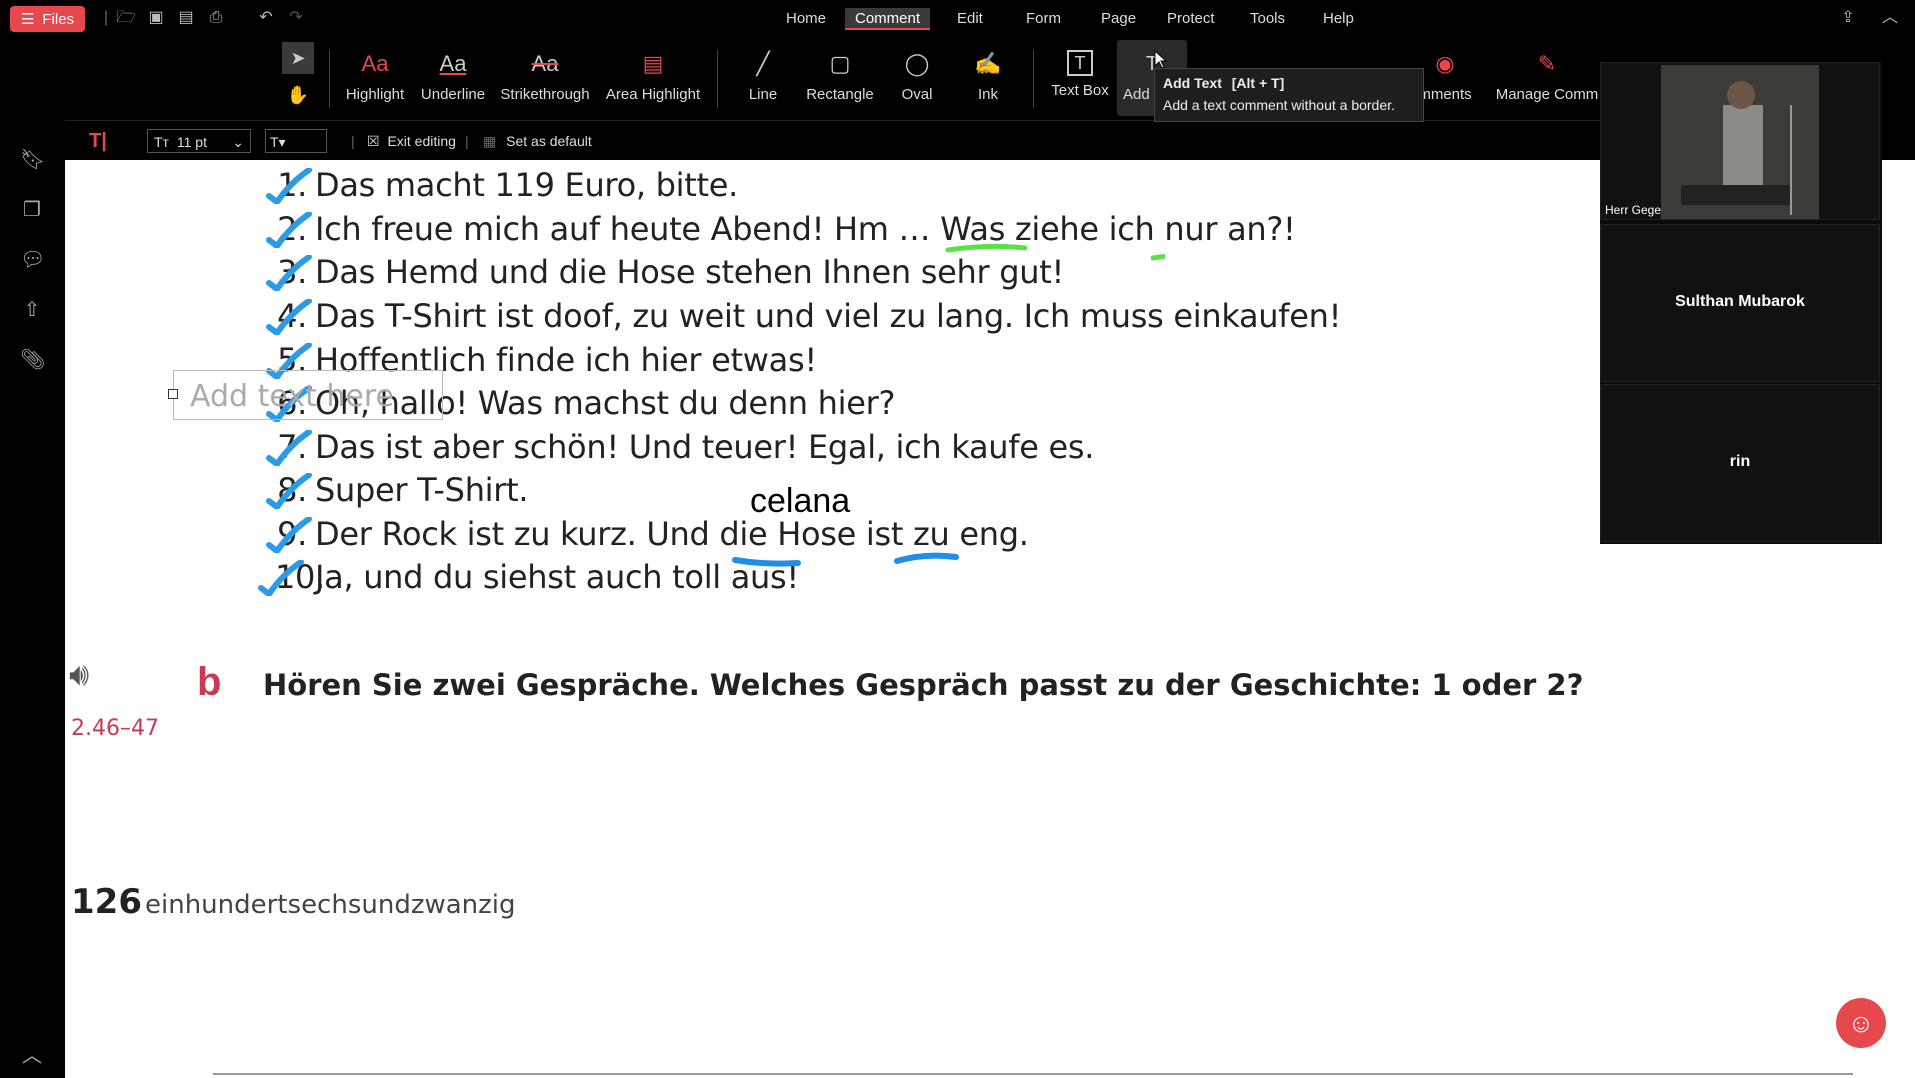 The height and width of the screenshot is (1078, 1915). Describe the element at coordinates (32, 260) in the screenshot. I see `comments-icon: 💬︎` at that location.